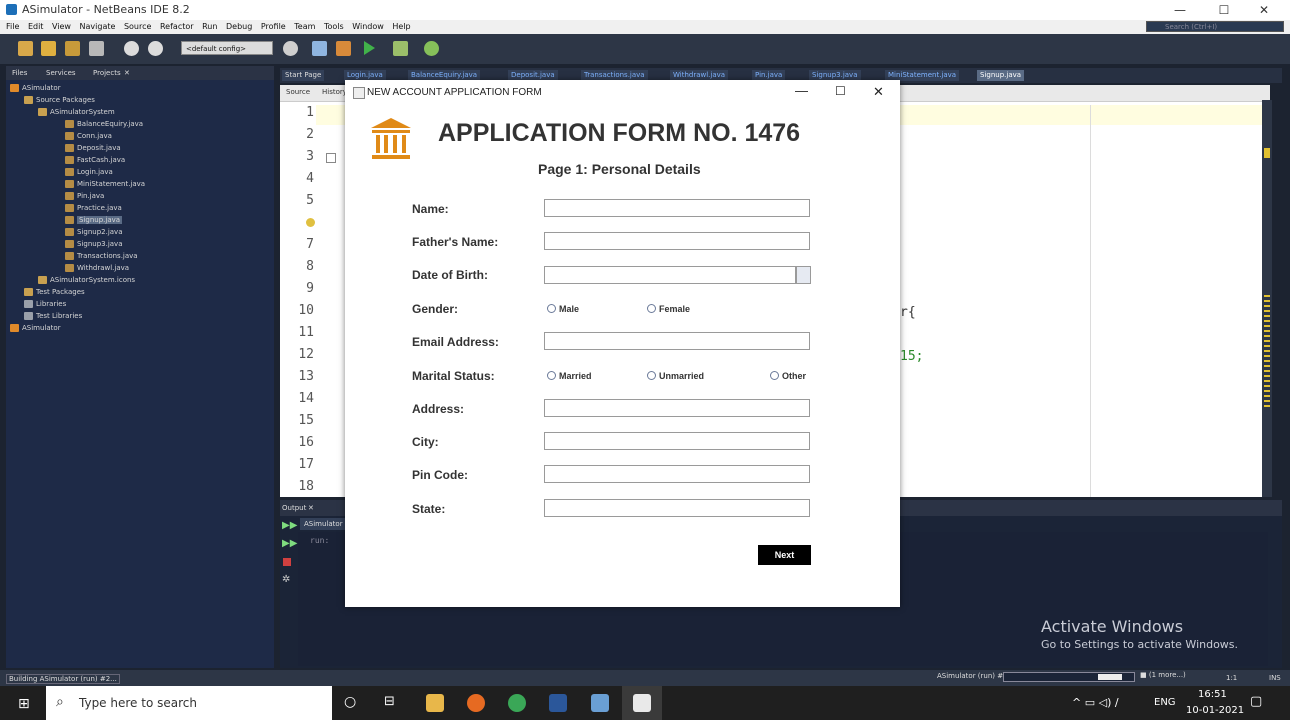 This screenshot has width=1290, height=720. What do you see at coordinates (209, 27) in the screenshot?
I see `menu-run: Run` at bounding box center [209, 27].